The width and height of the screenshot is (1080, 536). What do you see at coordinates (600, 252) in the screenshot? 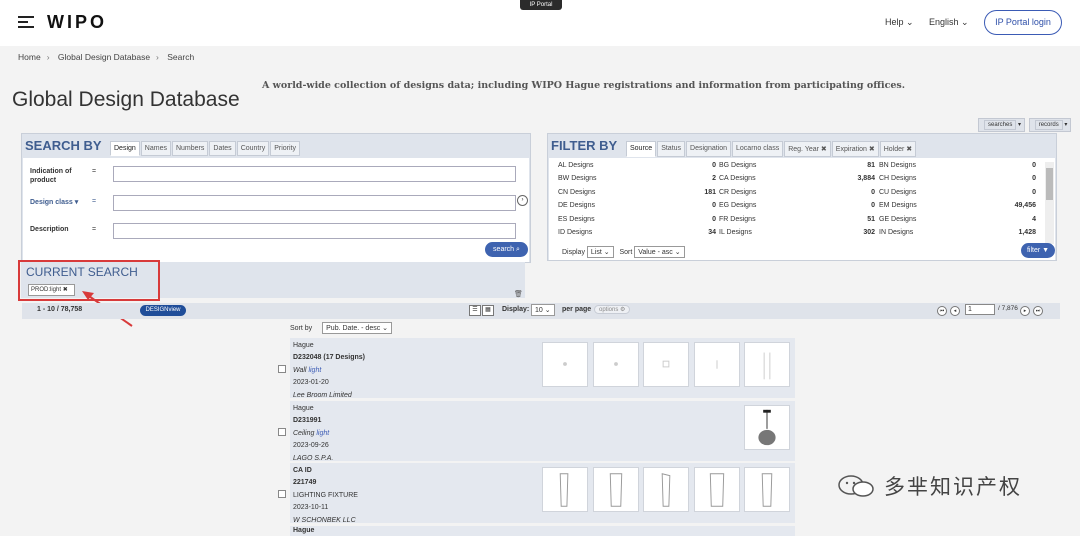
I see `display-select: List ⌄` at bounding box center [600, 252].